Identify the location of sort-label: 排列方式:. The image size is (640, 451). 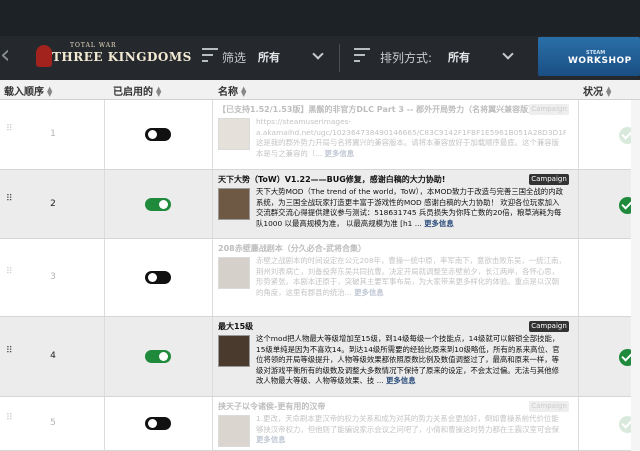
(406, 58).